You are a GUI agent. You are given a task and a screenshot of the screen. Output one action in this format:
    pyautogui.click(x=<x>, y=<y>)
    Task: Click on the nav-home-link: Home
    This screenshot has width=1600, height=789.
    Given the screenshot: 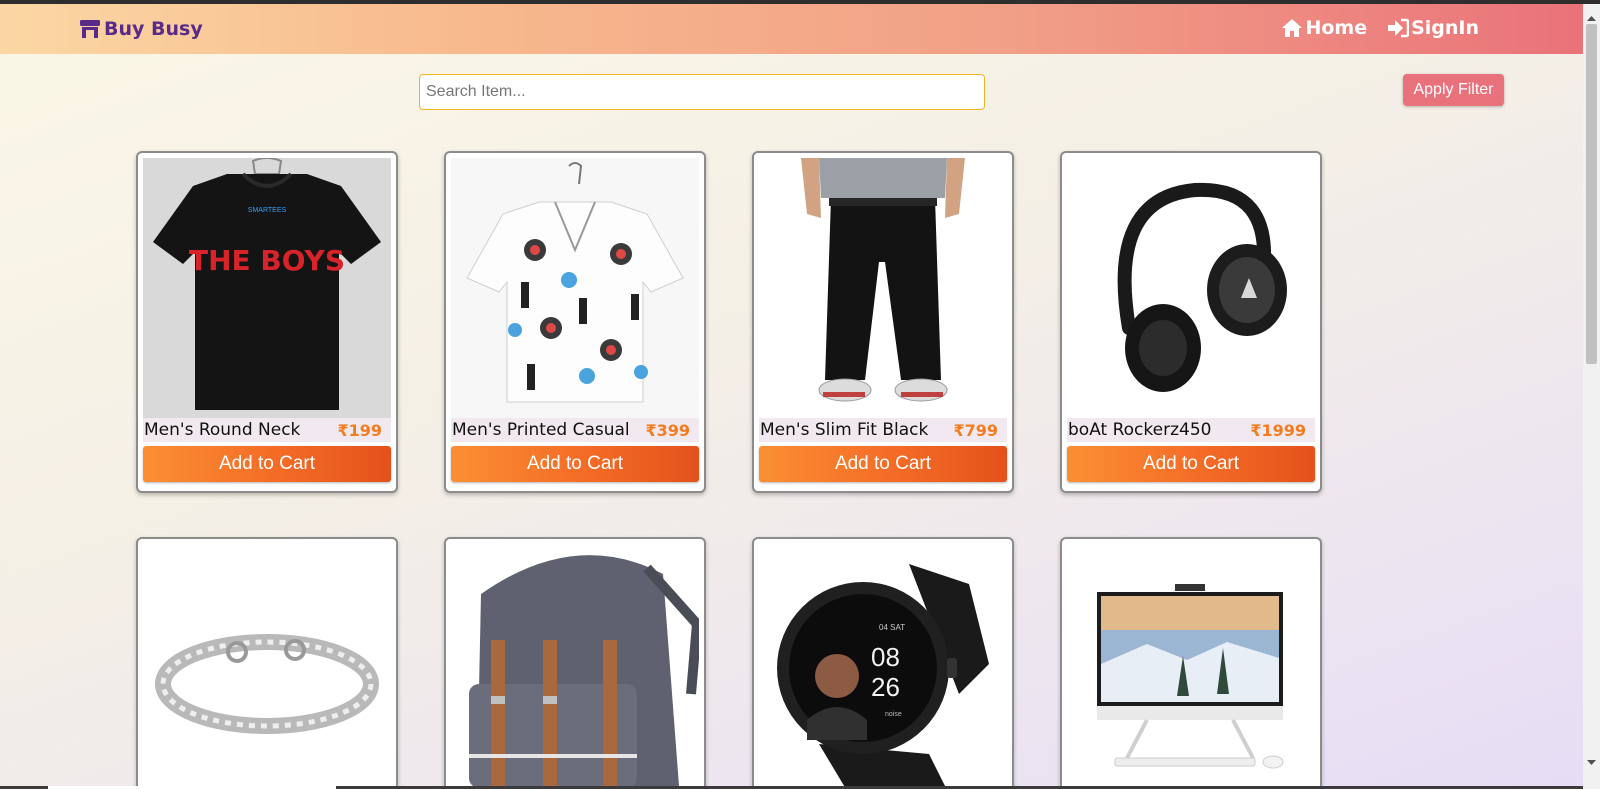 What is the action you would take?
    pyautogui.click(x=1324, y=28)
    